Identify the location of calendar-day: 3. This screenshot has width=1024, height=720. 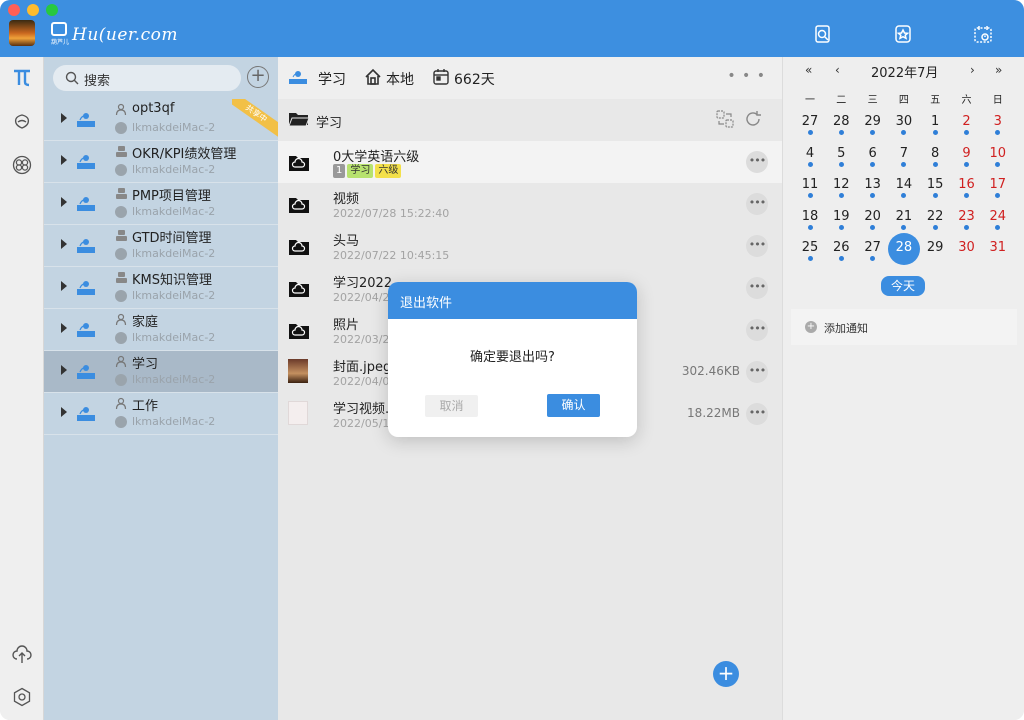
(998, 130).